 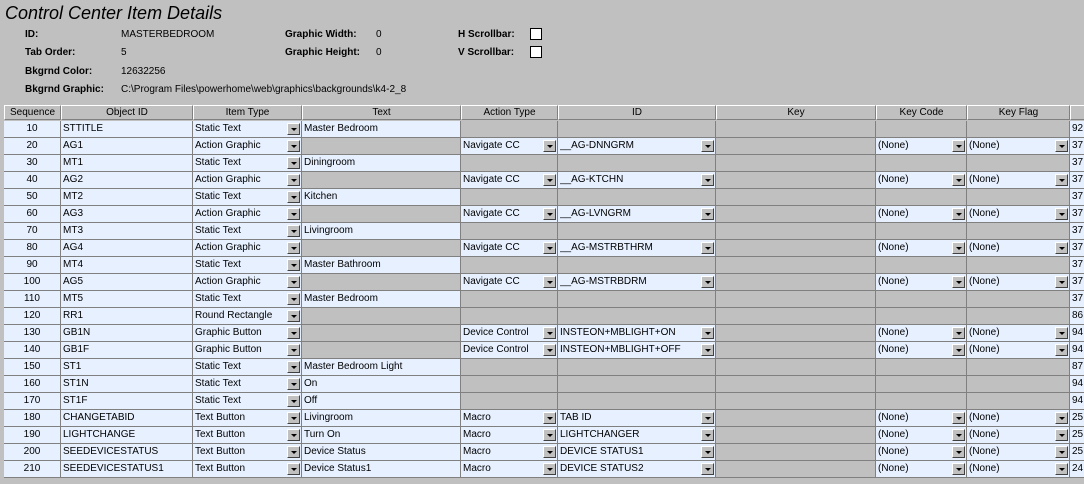 What do you see at coordinates (32, 367) in the screenshot?
I see `cell-sequence: 150` at bounding box center [32, 367].